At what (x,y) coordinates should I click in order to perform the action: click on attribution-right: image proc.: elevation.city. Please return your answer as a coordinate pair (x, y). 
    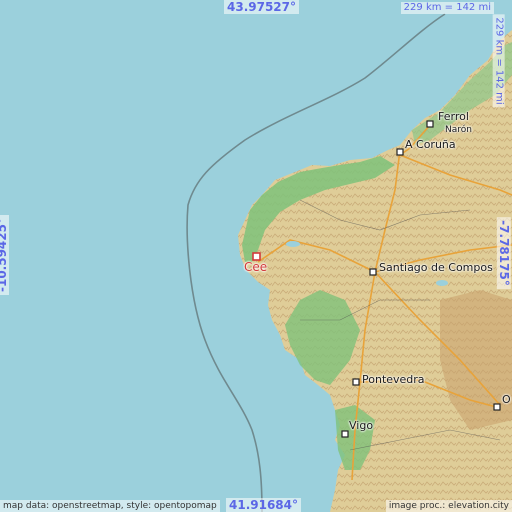
    Looking at the image, I should click on (448, 506).